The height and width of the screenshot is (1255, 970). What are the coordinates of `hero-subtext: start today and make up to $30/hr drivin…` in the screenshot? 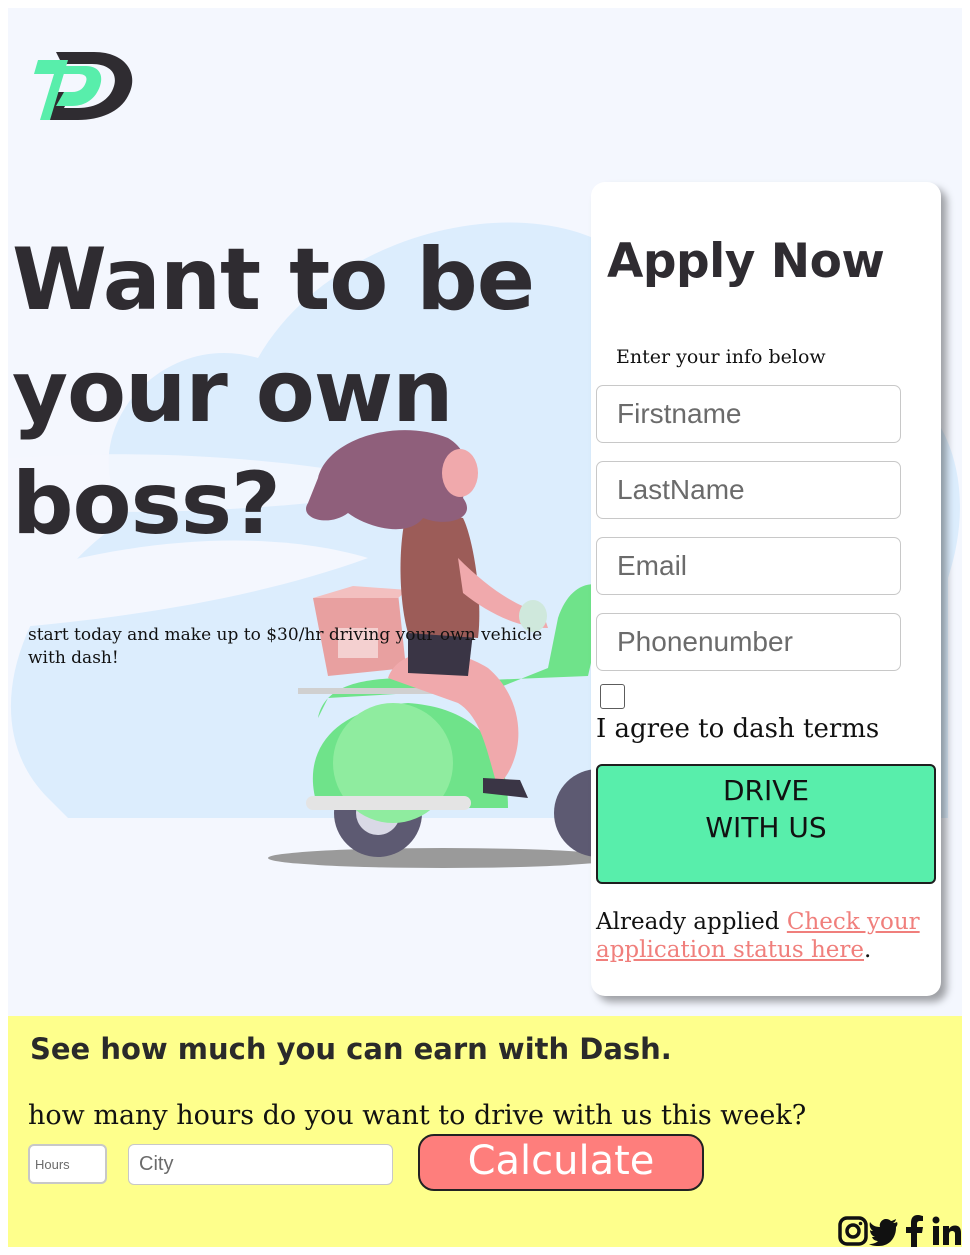 It's located at (285, 646).